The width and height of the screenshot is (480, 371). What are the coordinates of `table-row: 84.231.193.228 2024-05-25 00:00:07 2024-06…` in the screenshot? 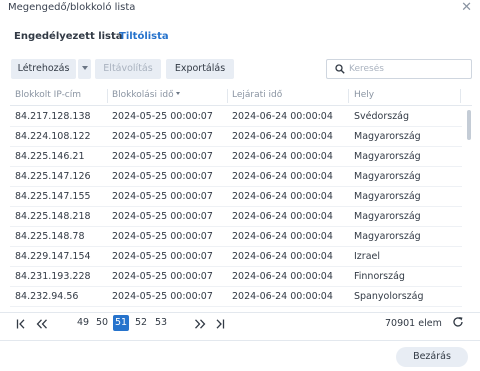 It's located at (236, 277).